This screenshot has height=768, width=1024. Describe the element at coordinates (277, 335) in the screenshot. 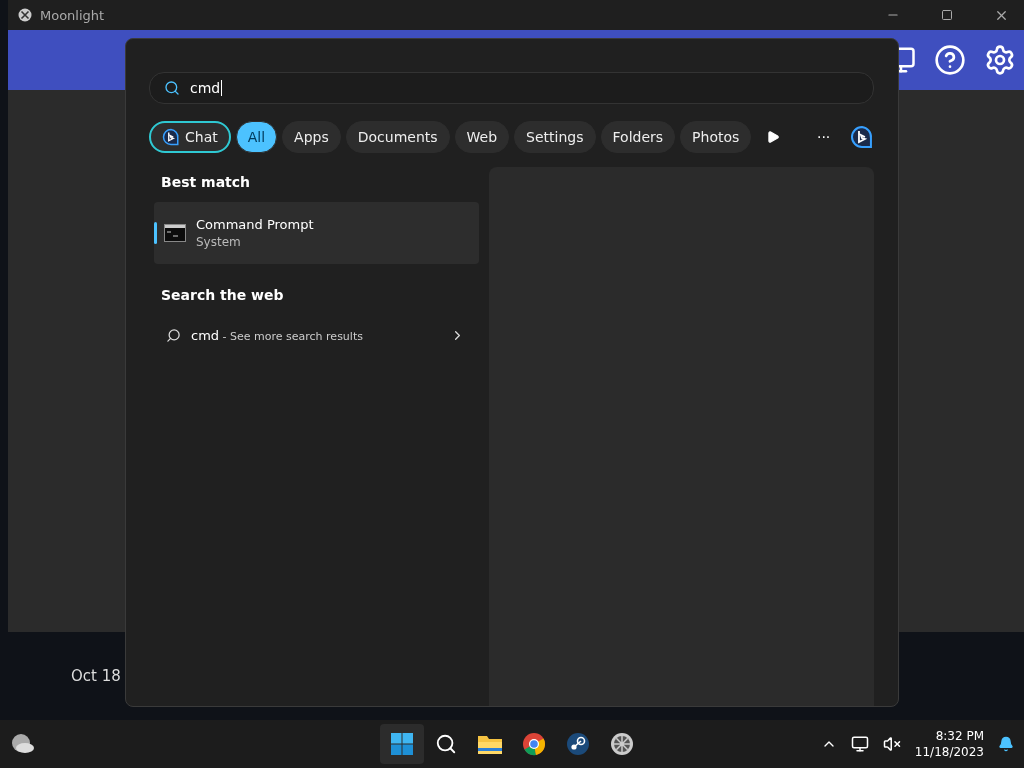

I see `web-result-text: cmd - See more search results` at that location.